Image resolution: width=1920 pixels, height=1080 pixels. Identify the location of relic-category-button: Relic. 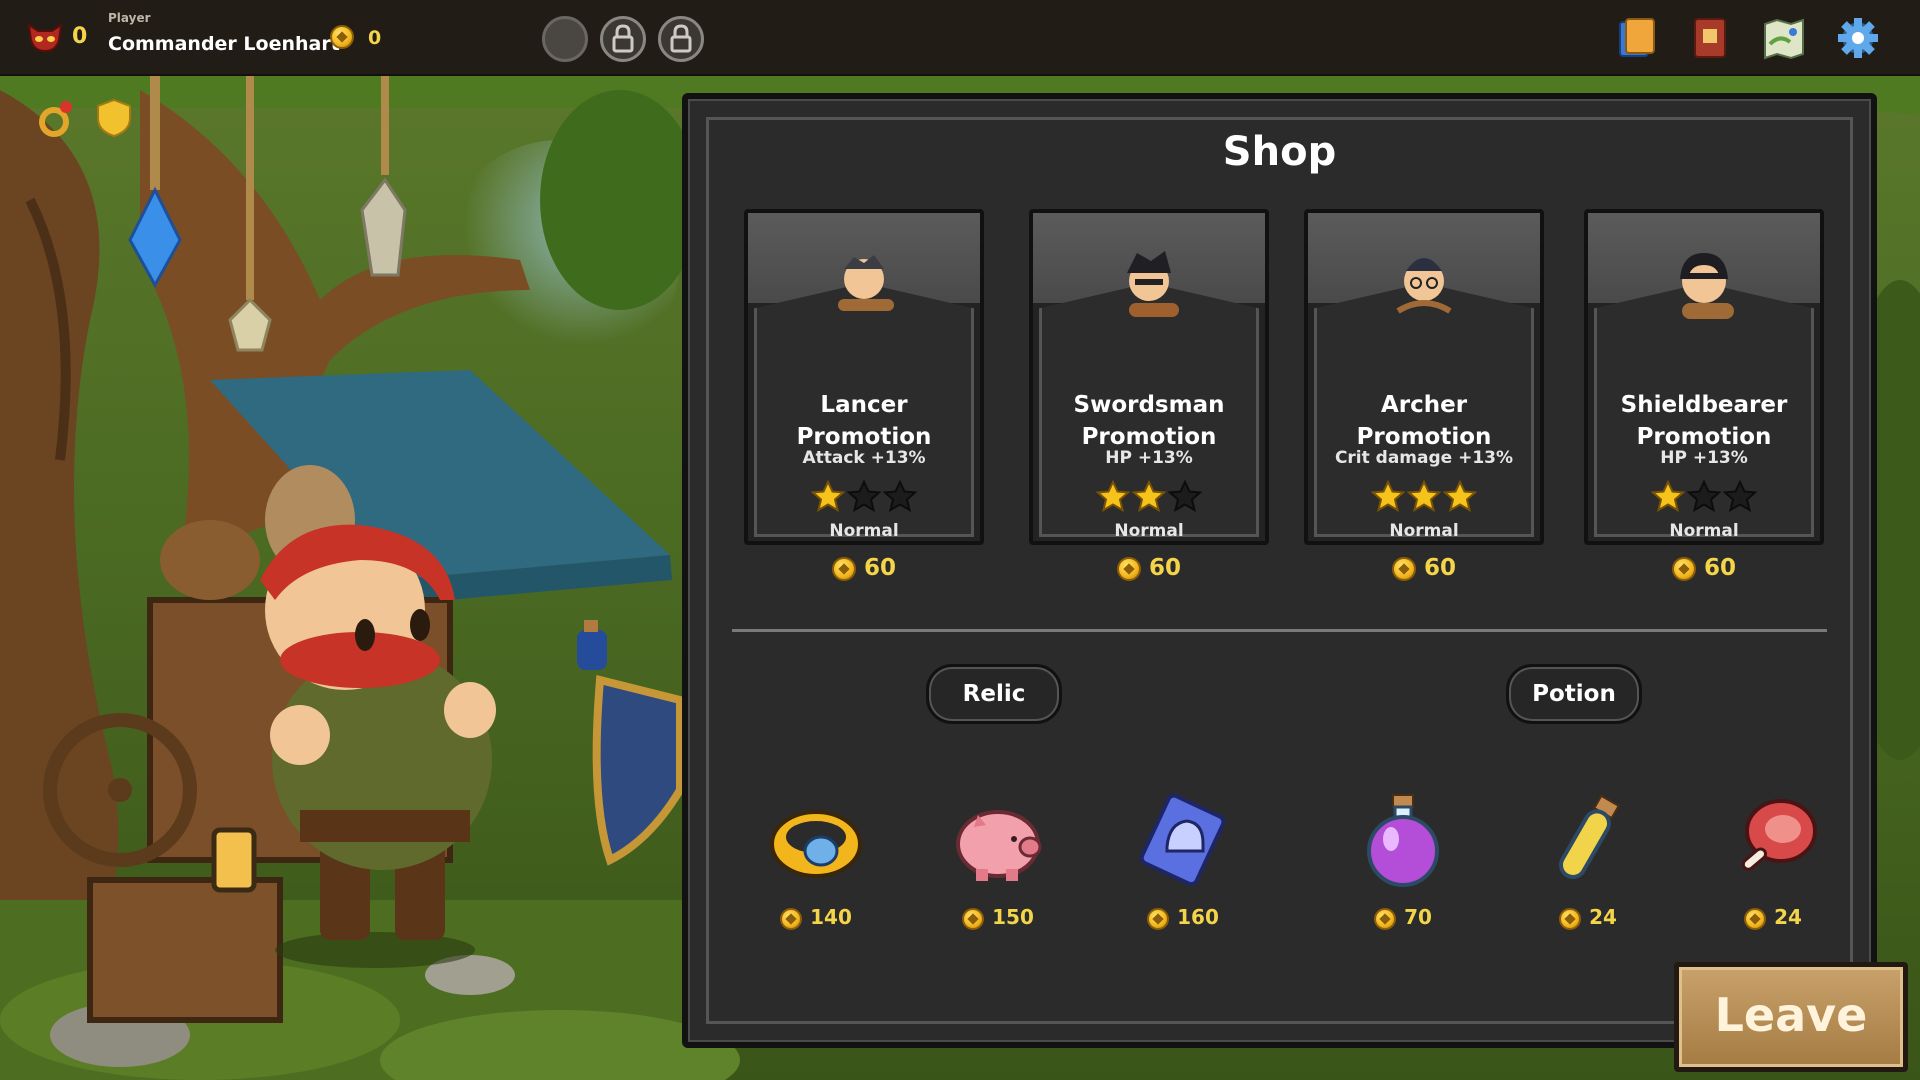
(994, 694).